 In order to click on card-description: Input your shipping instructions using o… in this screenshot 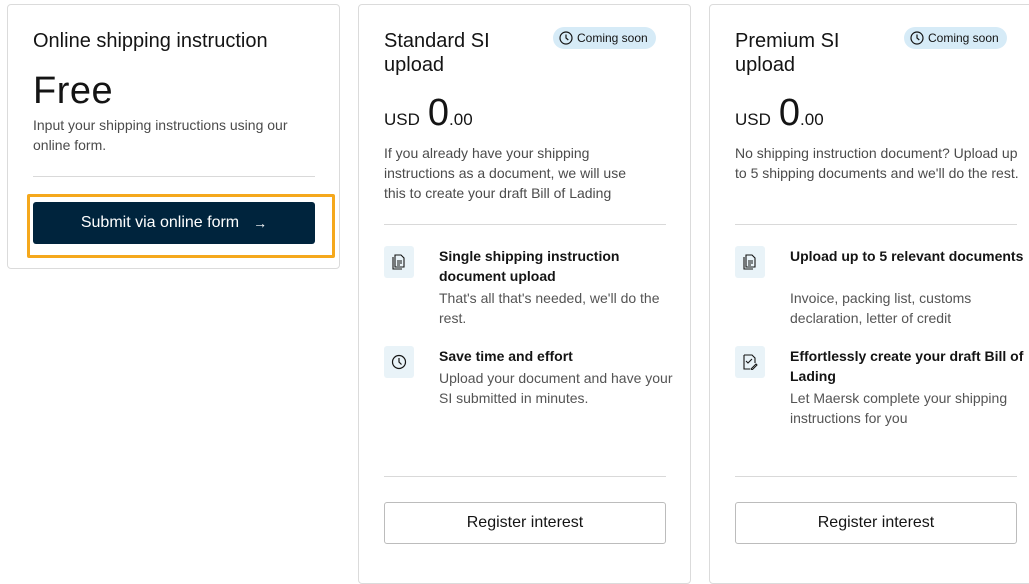, I will do `click(160, 135)`.